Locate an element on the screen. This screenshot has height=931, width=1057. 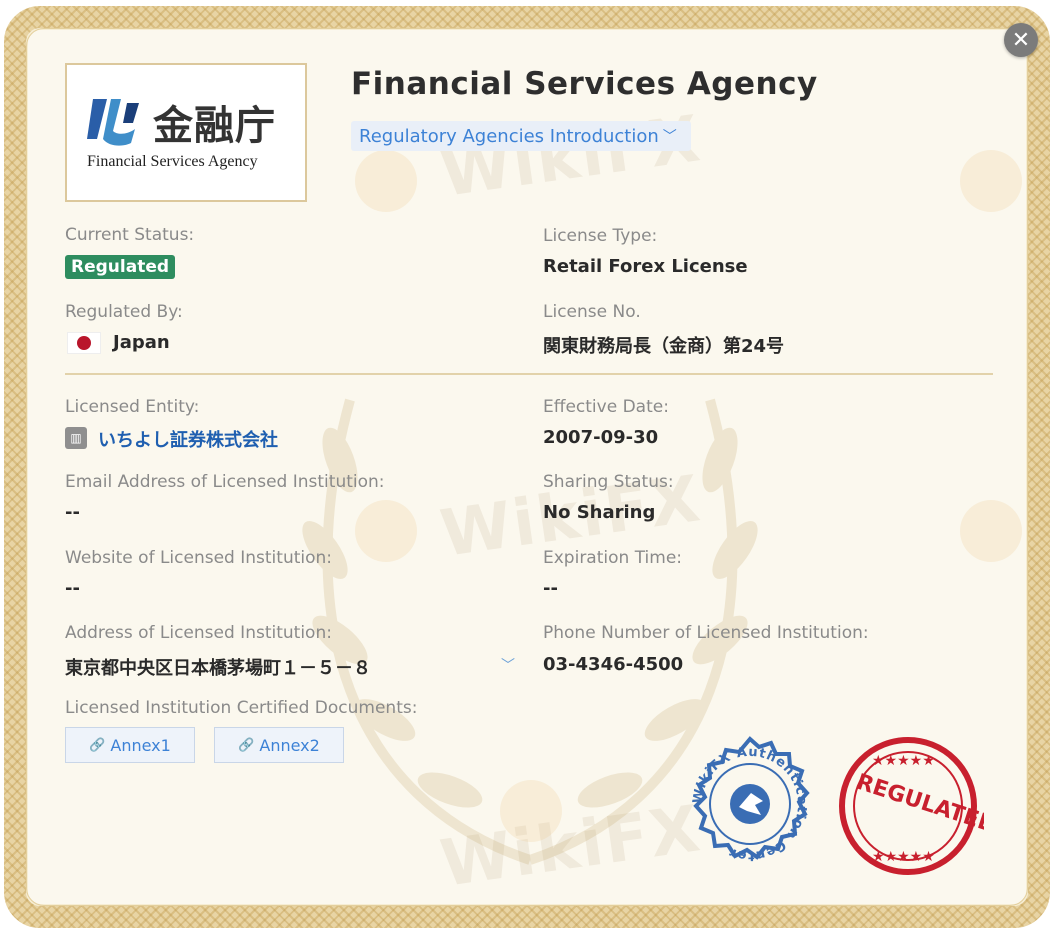
page-title: Financial Services Agency is located at coordinates (584, 84).